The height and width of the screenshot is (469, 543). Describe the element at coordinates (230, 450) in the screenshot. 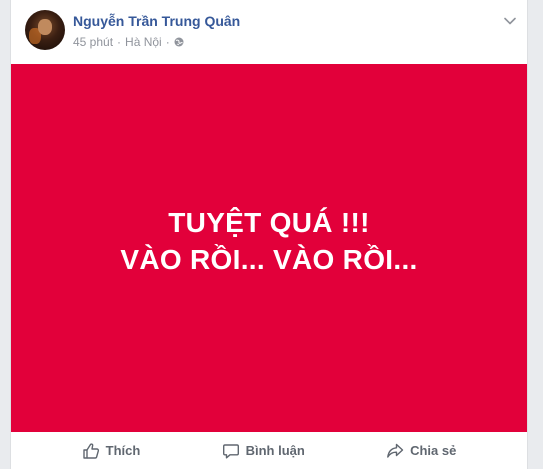

I see `comment-icon` at that location.